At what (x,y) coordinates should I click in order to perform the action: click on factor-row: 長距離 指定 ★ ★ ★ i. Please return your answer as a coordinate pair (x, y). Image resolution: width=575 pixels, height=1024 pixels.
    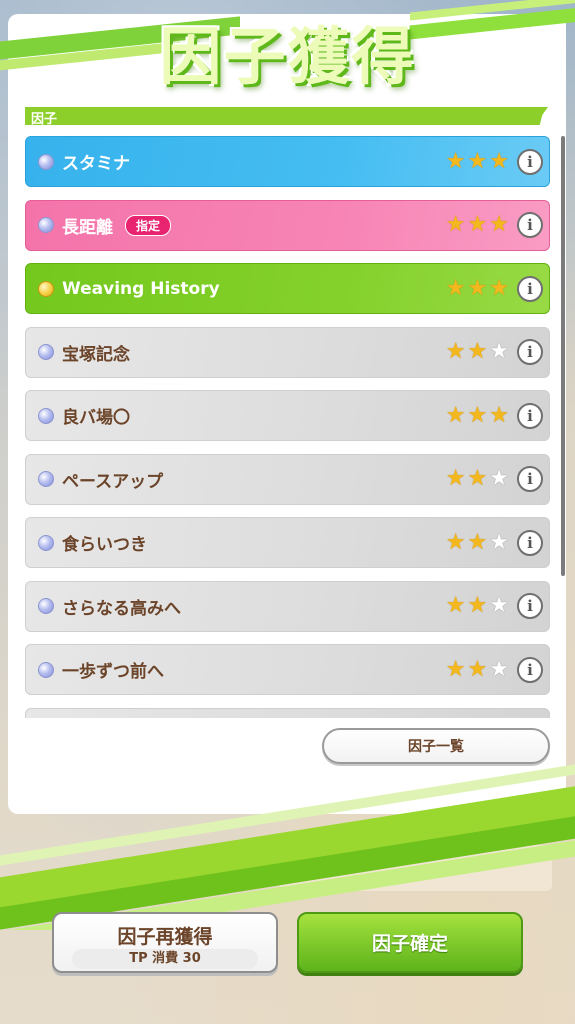
    Looking at the image, I should click on (287, 225).